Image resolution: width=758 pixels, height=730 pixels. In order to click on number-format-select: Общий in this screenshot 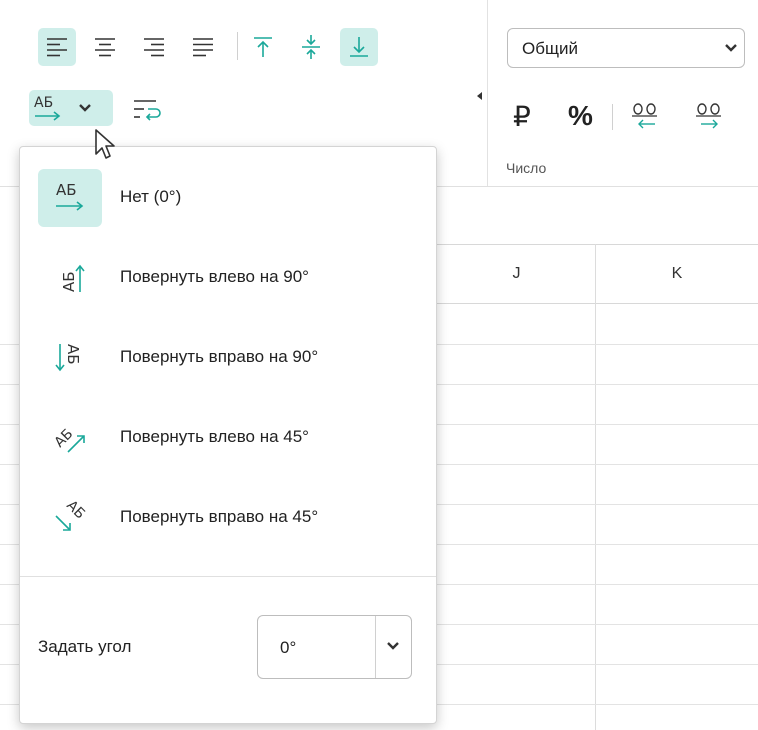, I will do `click(626, 48)`.